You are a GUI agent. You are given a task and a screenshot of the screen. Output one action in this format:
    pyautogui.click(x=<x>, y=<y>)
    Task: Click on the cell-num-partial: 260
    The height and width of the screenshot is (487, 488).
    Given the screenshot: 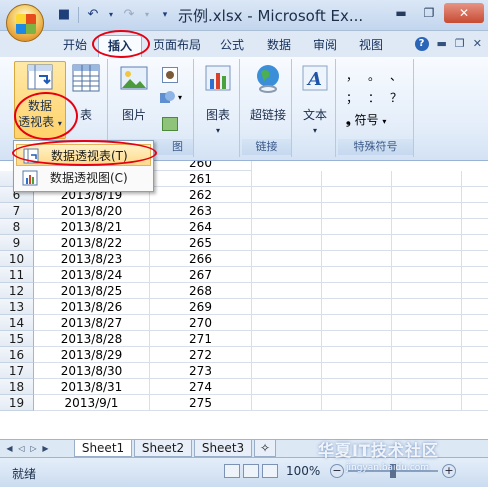 What is the action you would take?
    pyautogui.click(x=201, y=166)
    